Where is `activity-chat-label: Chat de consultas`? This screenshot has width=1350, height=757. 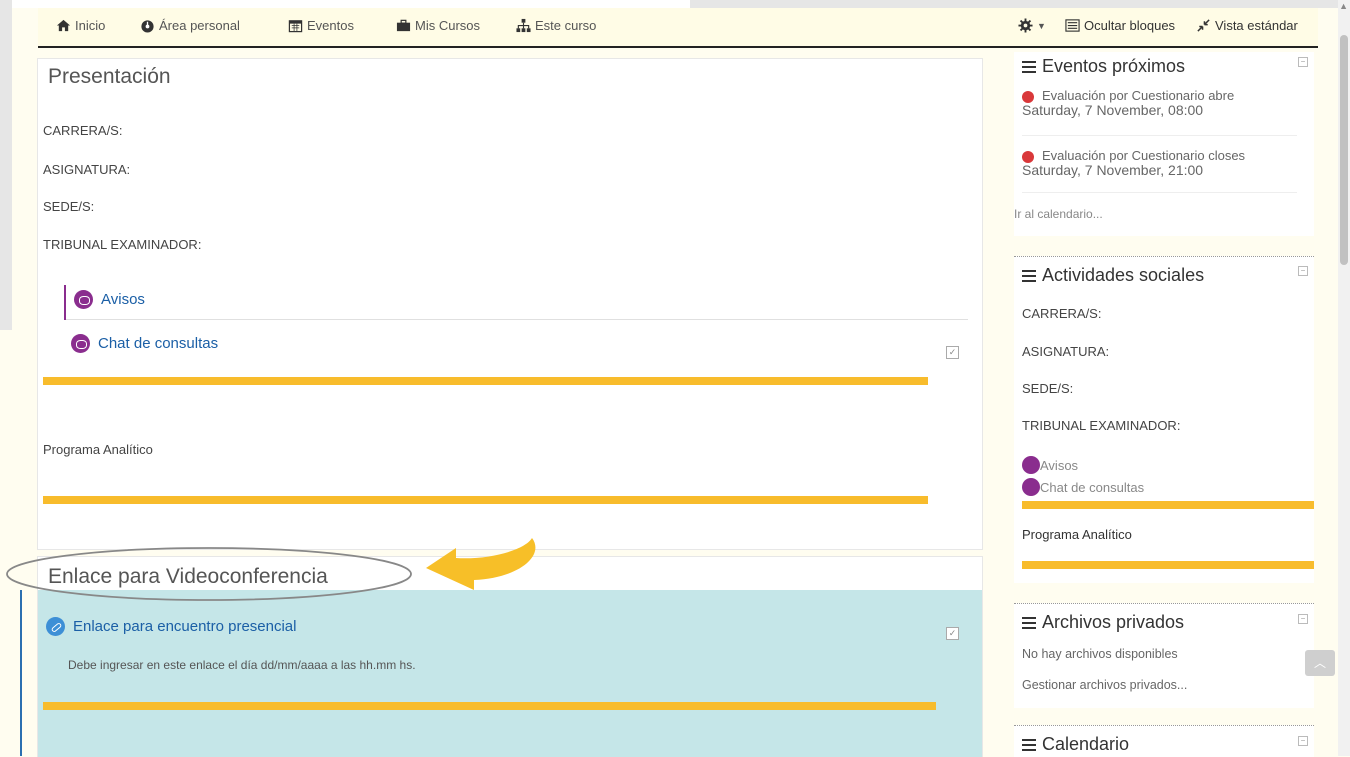 activity-chat-label: Chat de consultas is located at coordinates (158, 343).